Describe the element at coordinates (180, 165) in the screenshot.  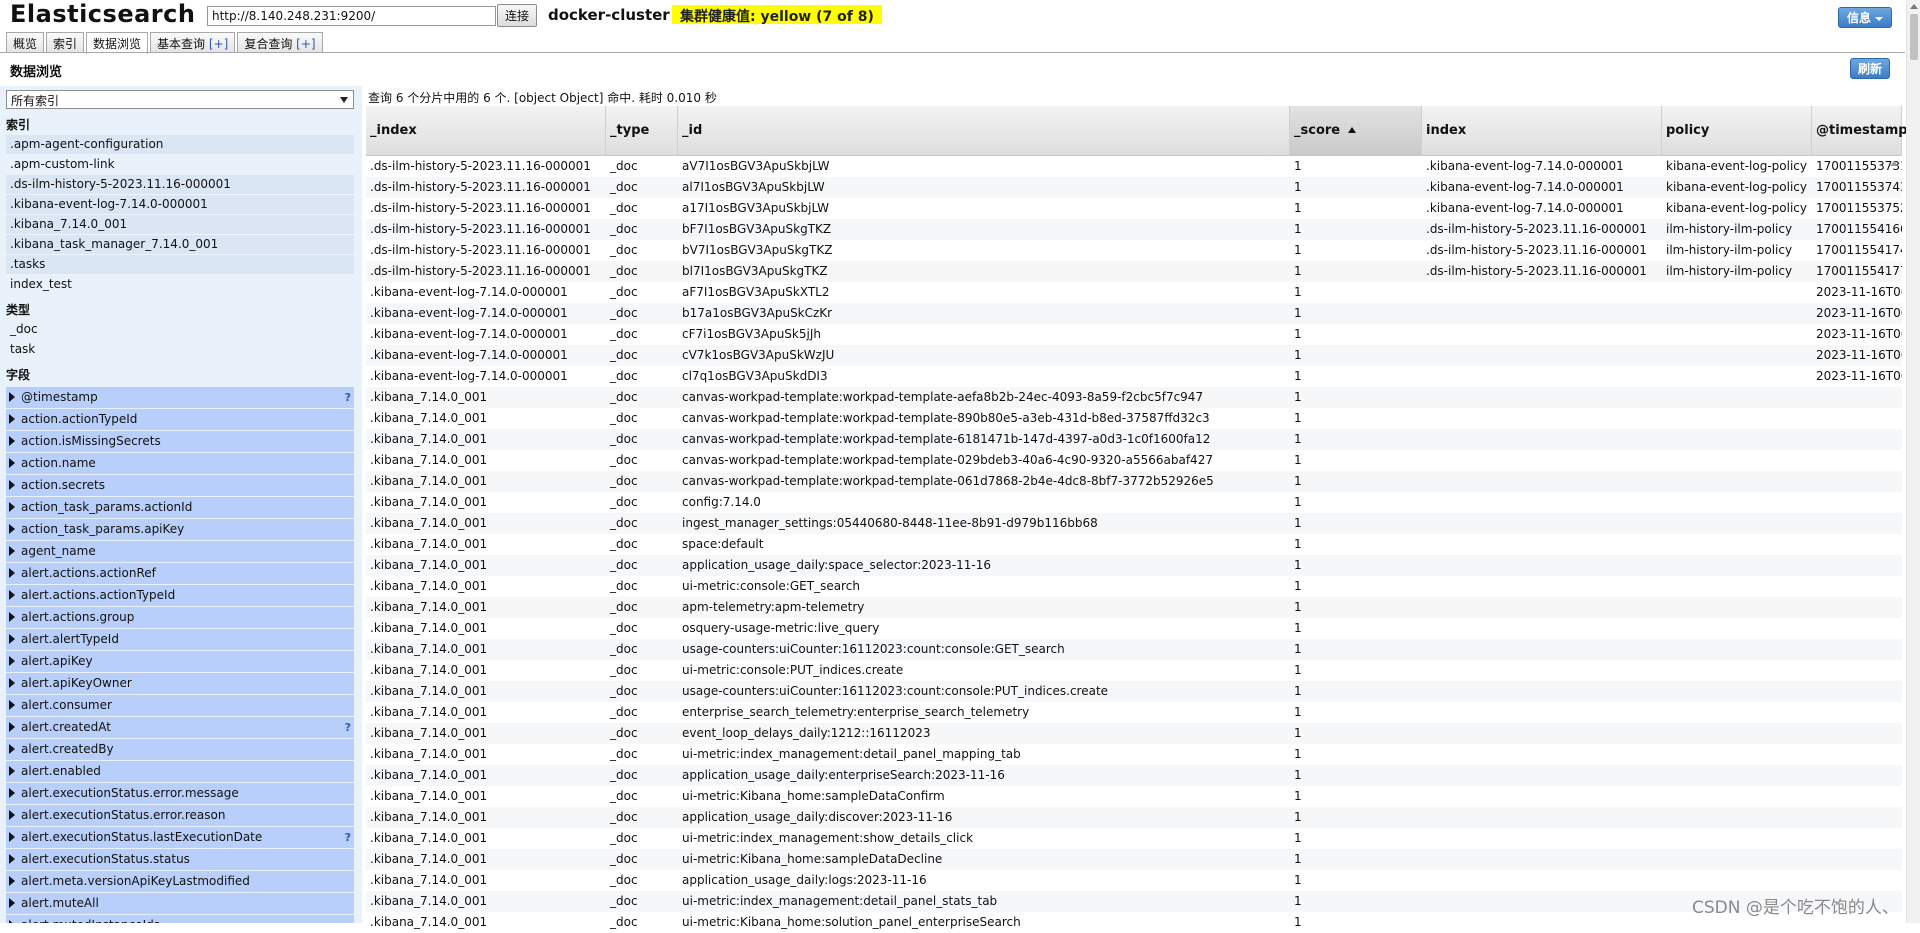
I see `sidebar-index-item: .apm-custom-link` at that location.